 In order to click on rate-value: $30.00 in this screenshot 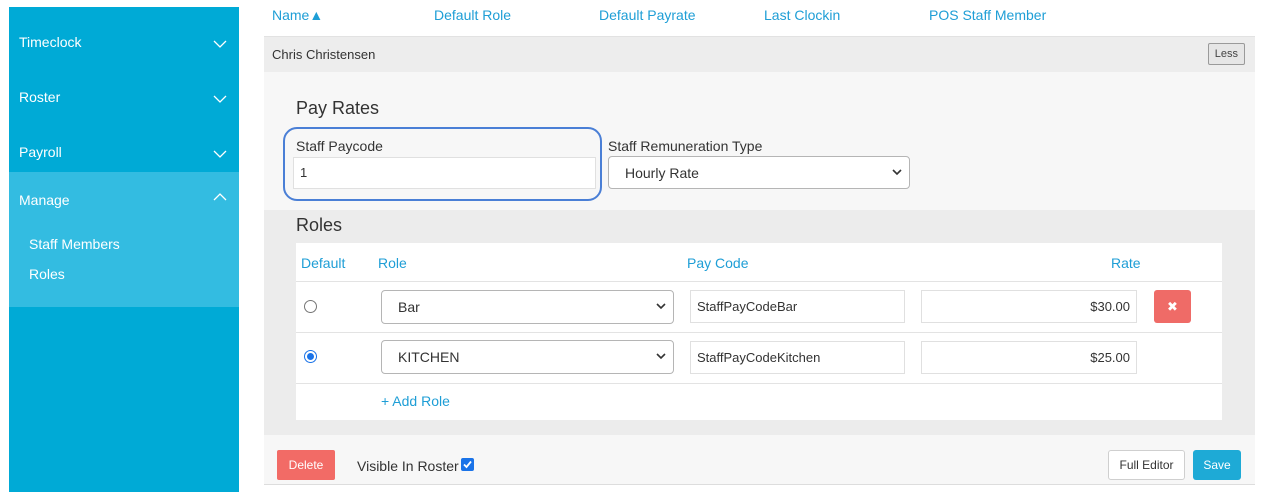, I will do `click(1110, 306)`.